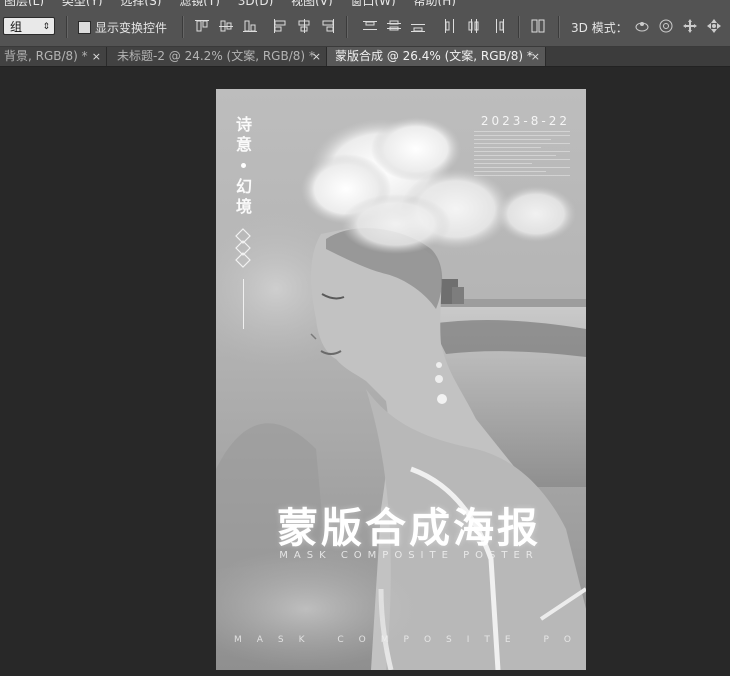 The height and width of the screenshot is (676, 730). Describe the element at coordinates (84, 27) in the screenshot. I see `show-transform-checkbox` at that location.